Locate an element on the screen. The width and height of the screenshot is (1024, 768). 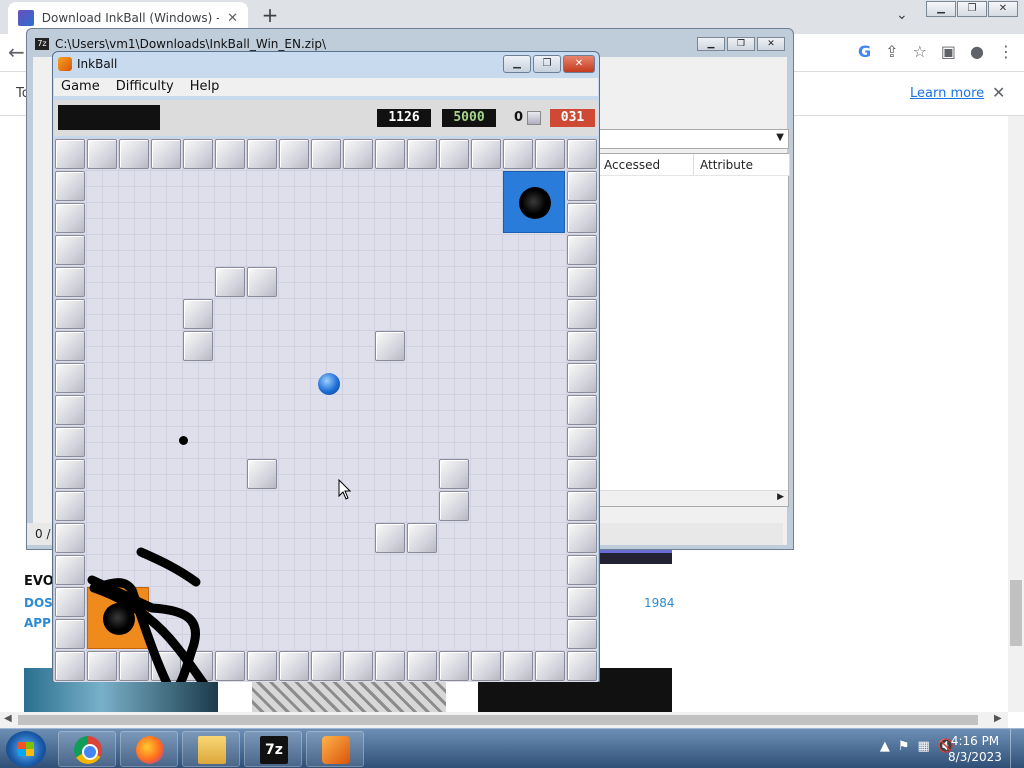
tab-title: Download InkBall (Windows) - M is located at coordinates (130, 18).